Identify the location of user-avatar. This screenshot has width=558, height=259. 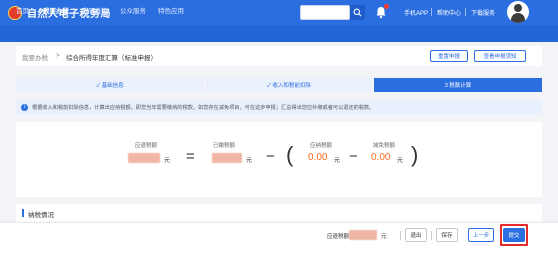
(518, 12).